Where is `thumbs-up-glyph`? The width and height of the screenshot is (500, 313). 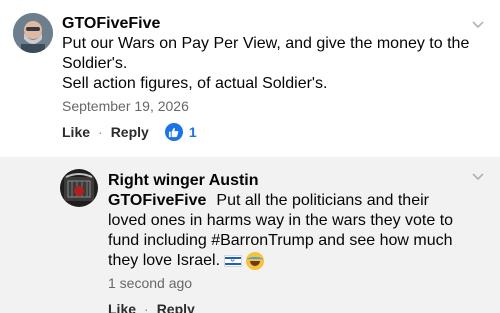
thumbs-up-glyph is located at coordinates (174, 132).